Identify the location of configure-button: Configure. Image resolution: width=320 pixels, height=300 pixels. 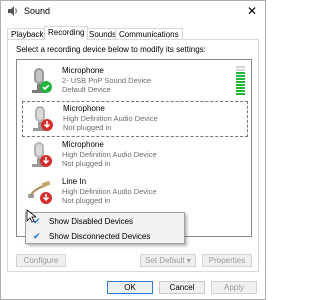
(41, 260).